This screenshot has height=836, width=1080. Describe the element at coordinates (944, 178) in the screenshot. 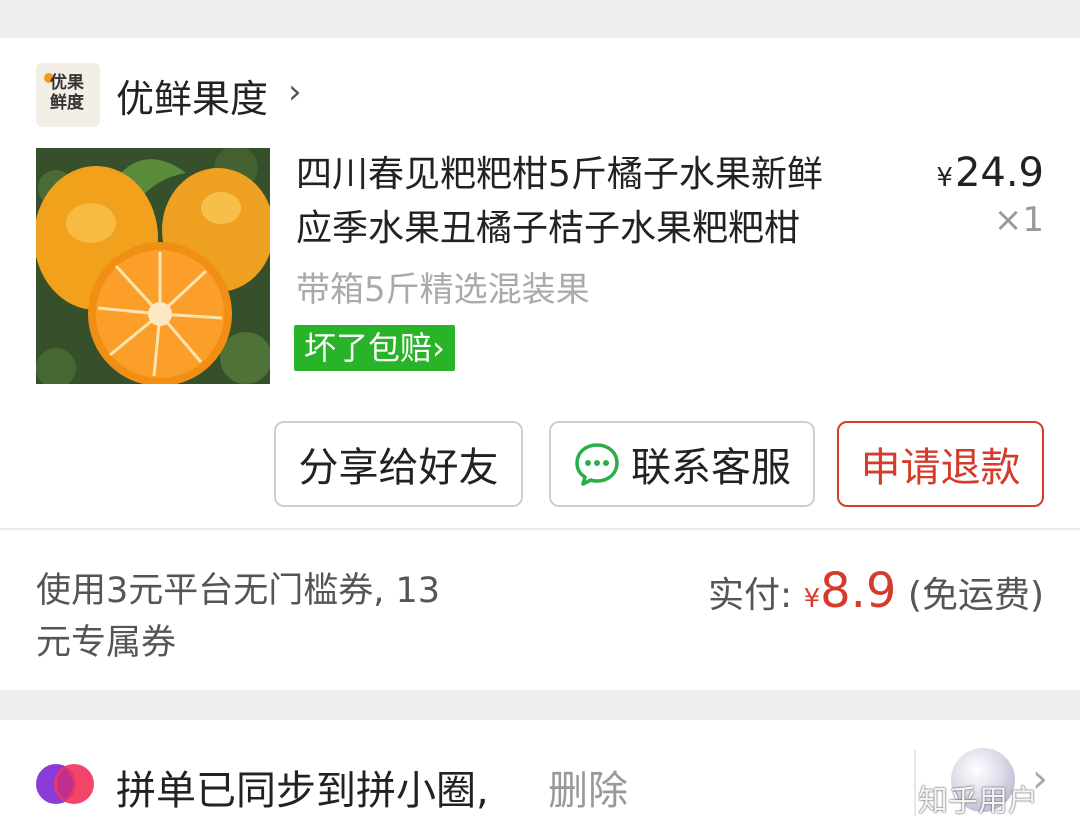

I see `price-currency: ¥` at that location.